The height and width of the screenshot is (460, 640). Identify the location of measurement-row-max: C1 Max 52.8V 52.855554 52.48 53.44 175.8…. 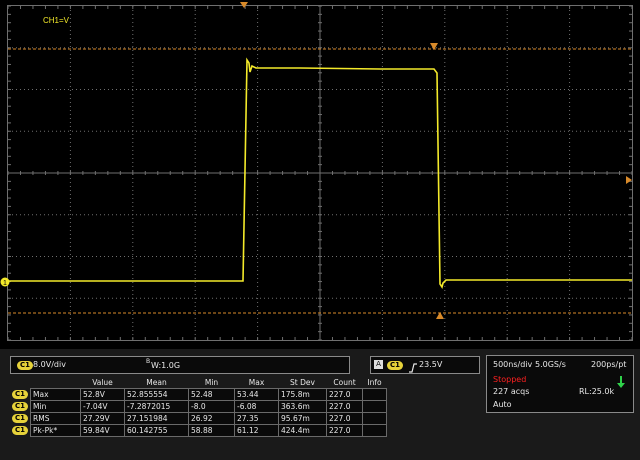
(199, 394).